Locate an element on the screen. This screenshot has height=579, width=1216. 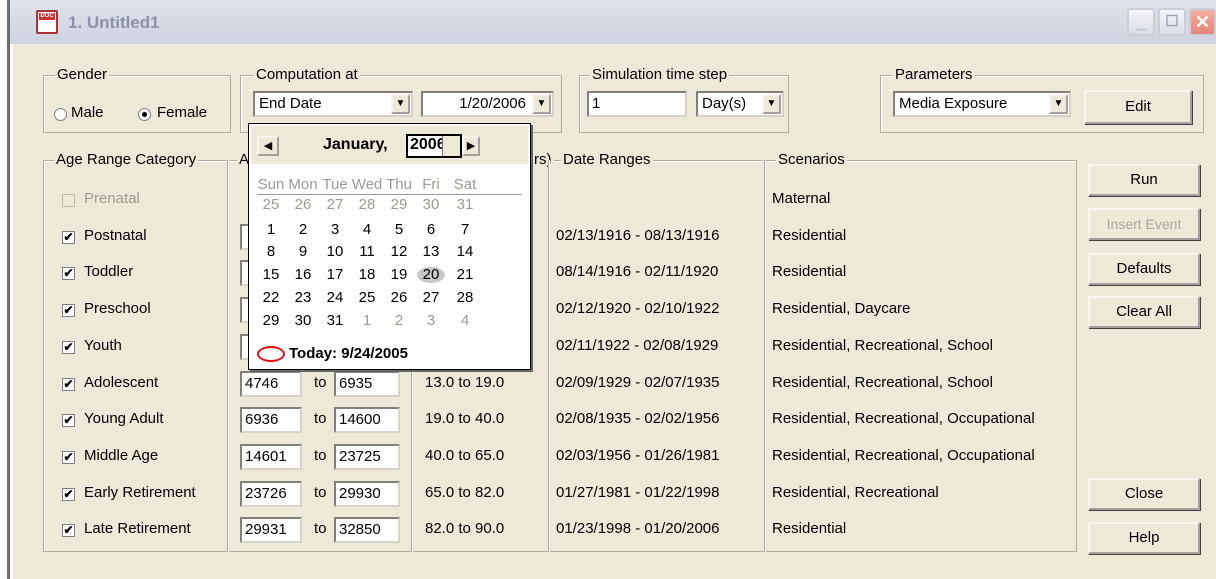
edit-button: Edit is located at coordinates (1138, 107).